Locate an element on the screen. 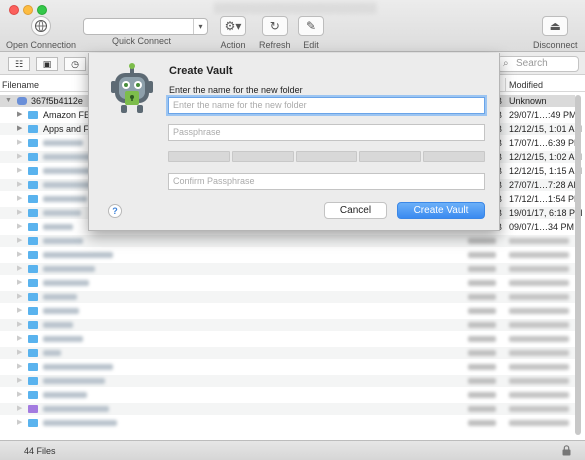  filename-column-header: Filename is located at coordinates (20, 85).